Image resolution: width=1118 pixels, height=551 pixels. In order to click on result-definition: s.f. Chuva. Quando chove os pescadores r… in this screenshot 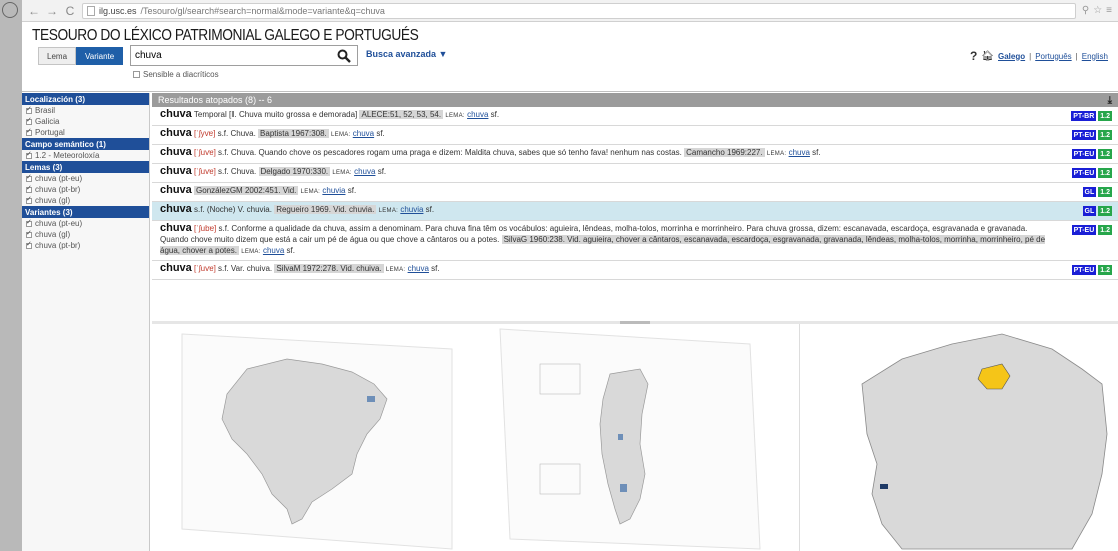, I will do `click(450, 152)`.